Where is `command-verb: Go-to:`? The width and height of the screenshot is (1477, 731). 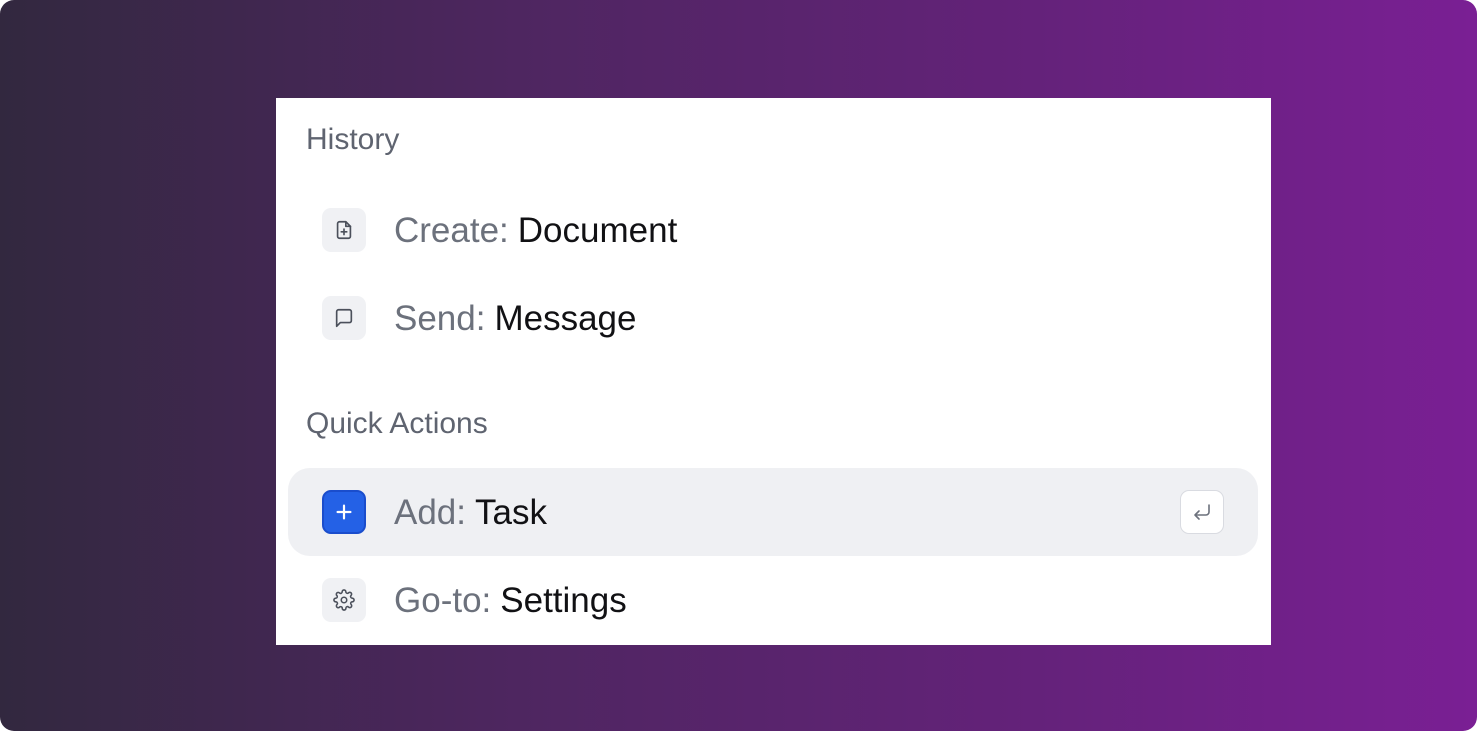 command-verb: Go-to: is located at coordinates (443, 600).